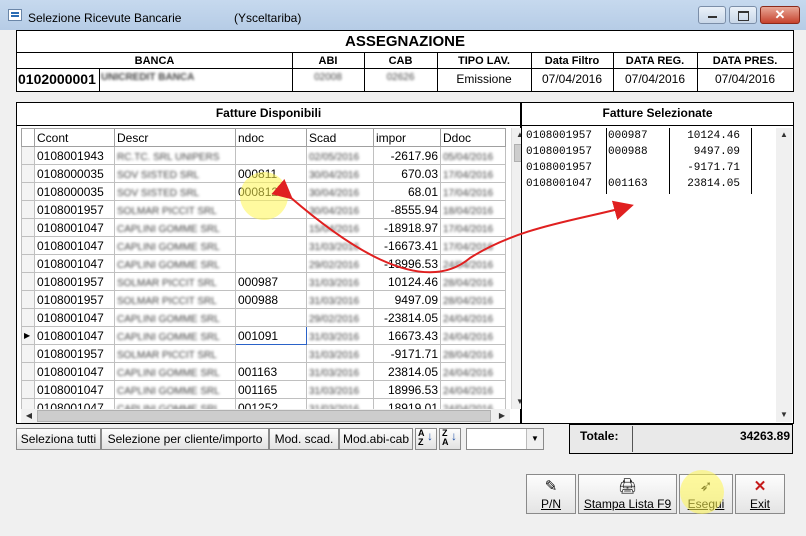  I want to click on arrow-path, so click(452, 226).